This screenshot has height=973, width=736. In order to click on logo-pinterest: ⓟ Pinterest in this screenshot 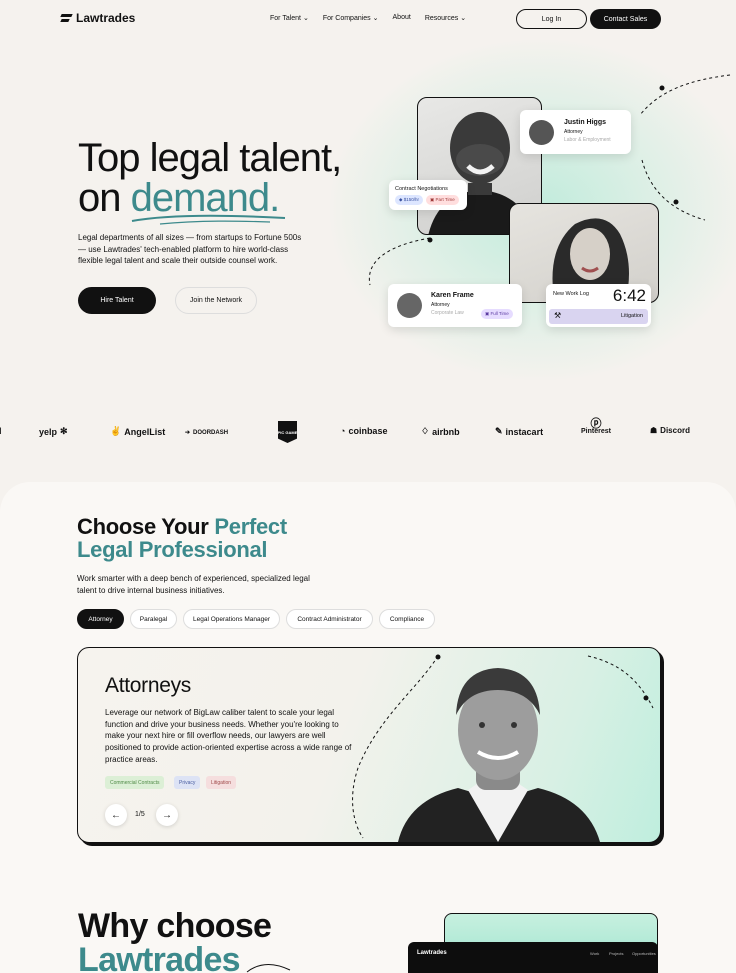, I will do `click(596, 427)`.